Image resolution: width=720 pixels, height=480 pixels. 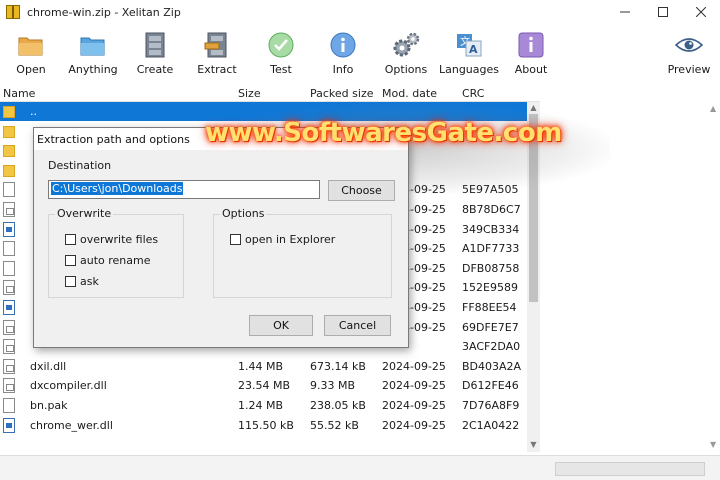 I want to click on window-controls, so click(x=663, y=12).